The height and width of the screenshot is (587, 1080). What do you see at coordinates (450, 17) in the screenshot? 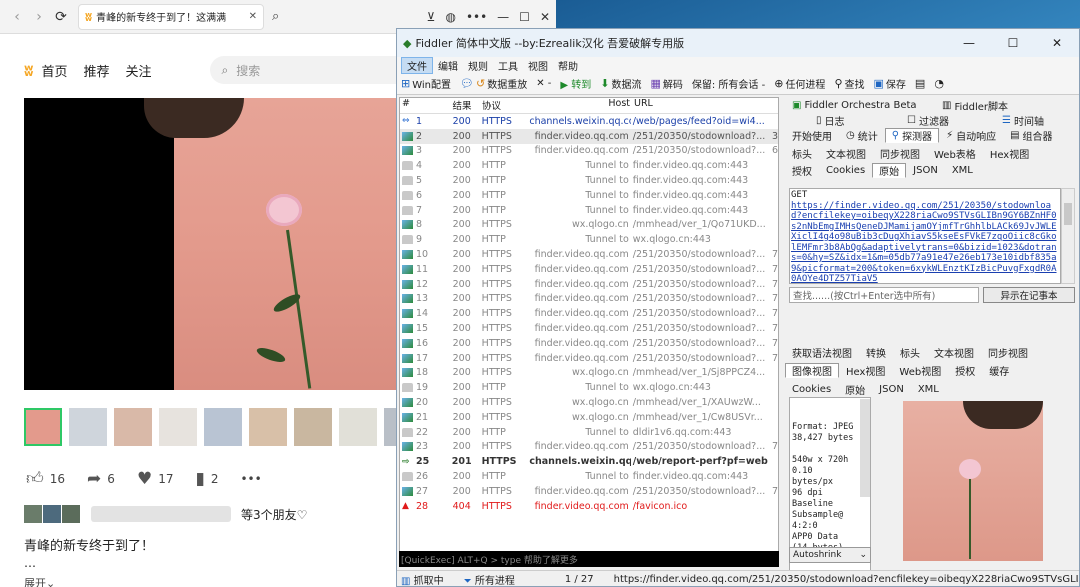
I see `globe-icon: ◍` at bounding box center [450, 17].